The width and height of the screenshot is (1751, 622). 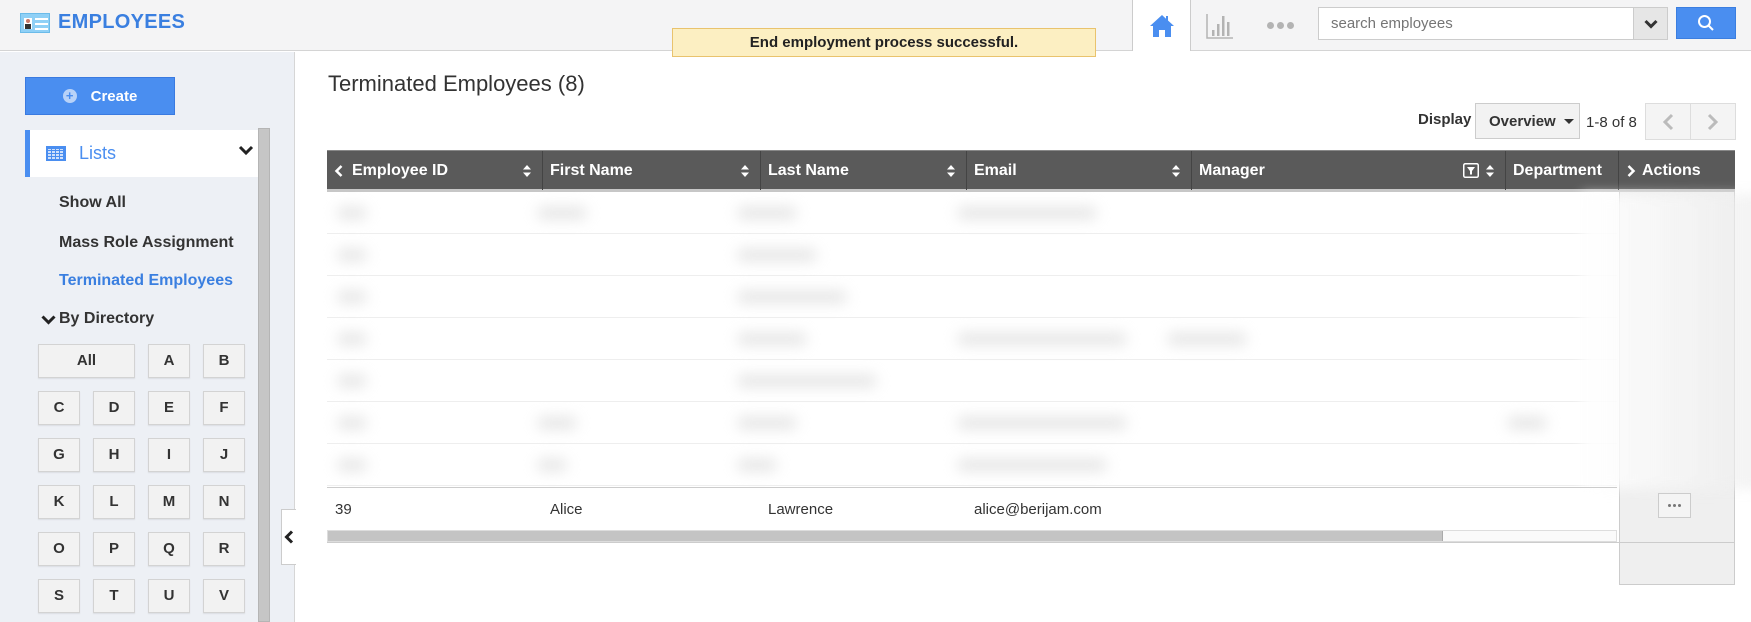 I want to click on directory-letter-a: A, so click(x=169, y=361).